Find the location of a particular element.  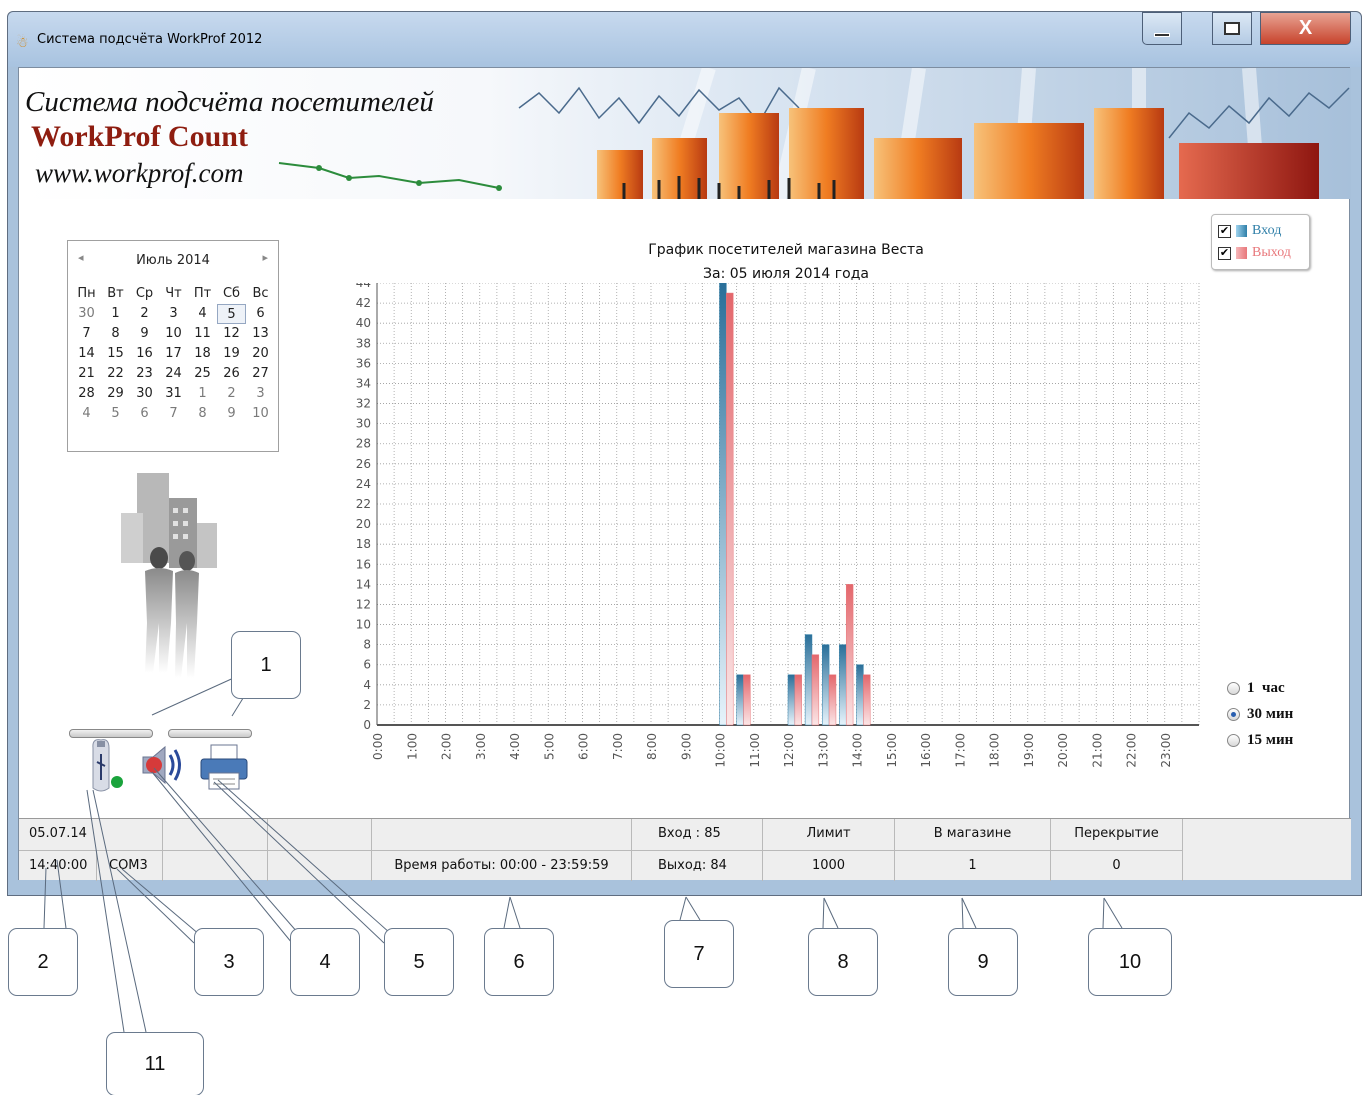

calendar-day: 25 is located at coordinates (202, 374).